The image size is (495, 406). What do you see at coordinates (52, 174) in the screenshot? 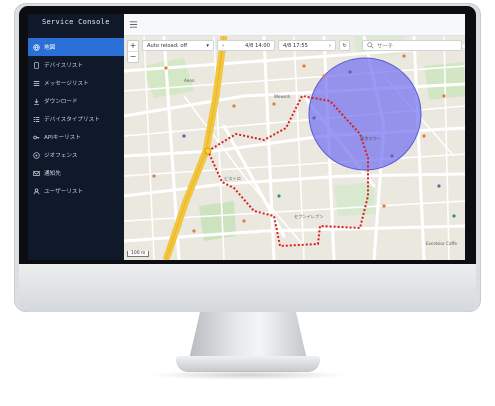
I see `sidebar-item-label: 通知先` at bounding box center [52, 174].